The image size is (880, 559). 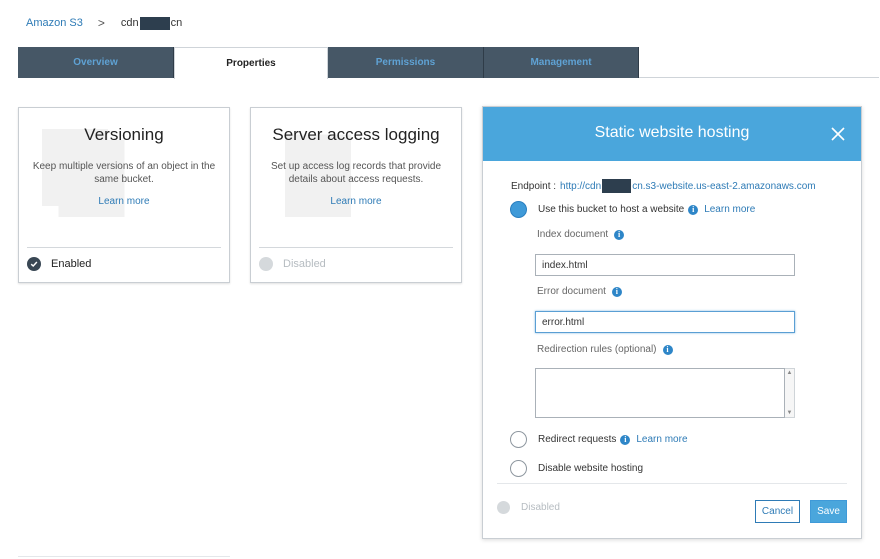 I want to click on cancel-button: Cancel, so click(x=777, y=511).